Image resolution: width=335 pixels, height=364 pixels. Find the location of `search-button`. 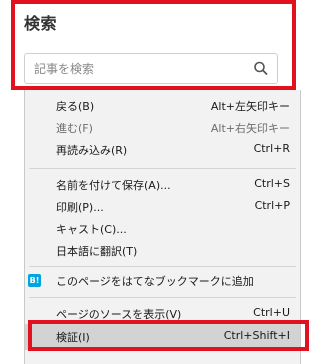

search-button is located at coordinates (261, 68).